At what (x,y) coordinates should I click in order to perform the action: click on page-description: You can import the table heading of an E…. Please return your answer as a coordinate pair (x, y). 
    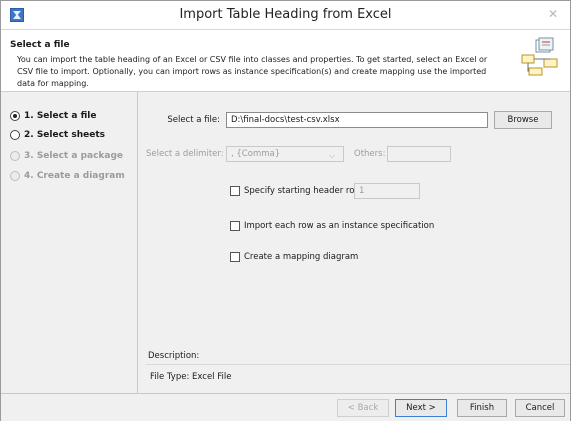
    Looking at the image, I should click on (252, 71).